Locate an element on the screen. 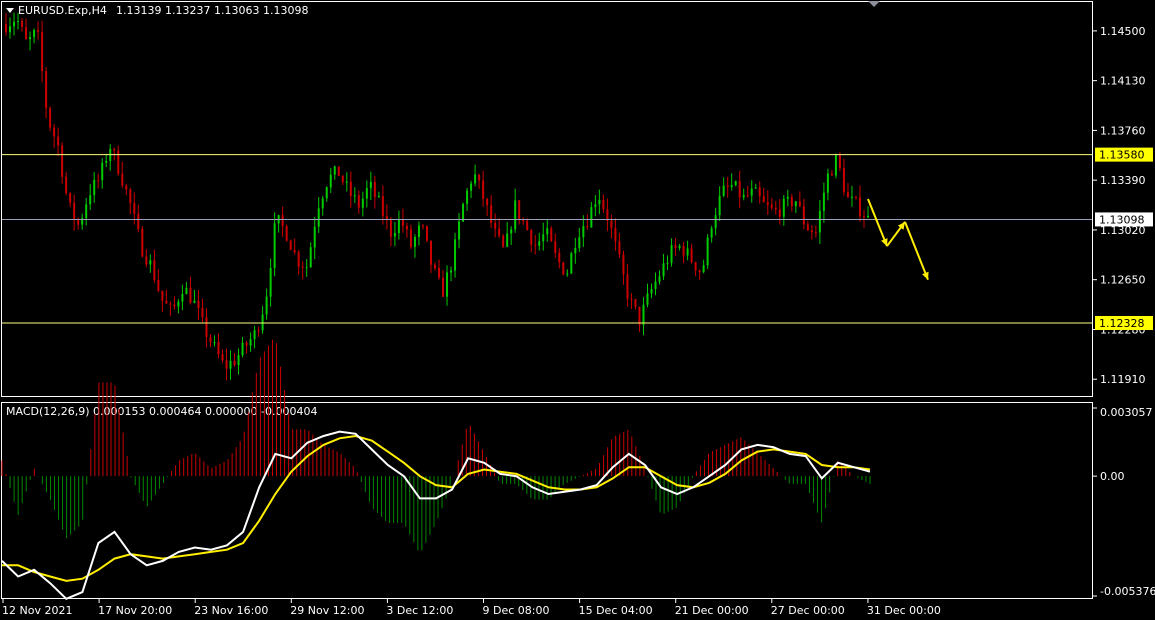 The width and height of the screenshot is (1155, 620). time-tick-label: 29 Nov 12:00 is located at coordinates (327, 610).